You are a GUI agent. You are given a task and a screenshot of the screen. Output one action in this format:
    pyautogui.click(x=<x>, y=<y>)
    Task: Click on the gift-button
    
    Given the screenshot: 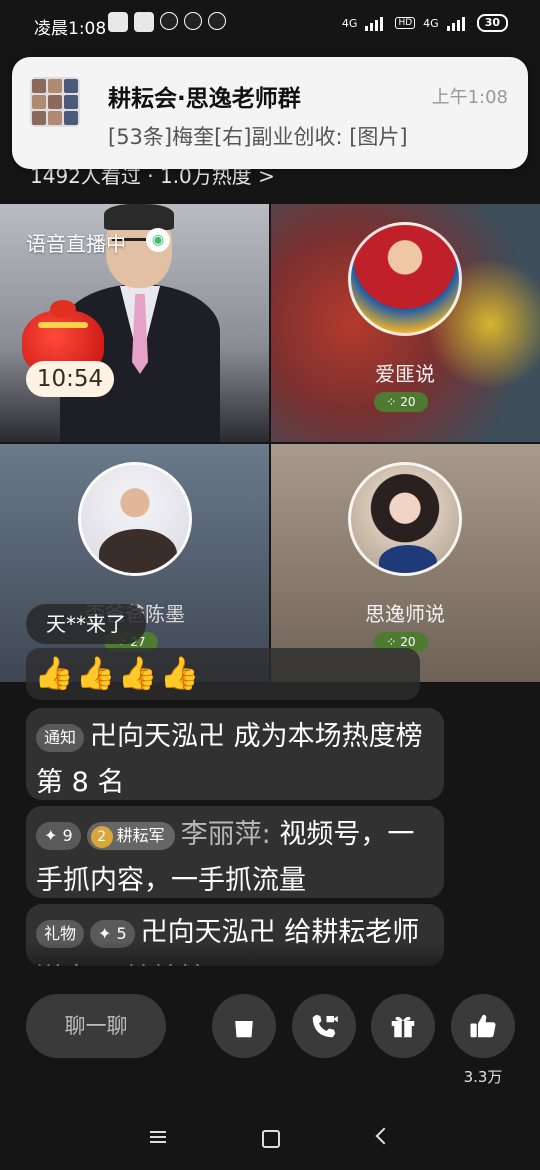 What is the action you would take?
    pyautogui.click(x=403, y=1026)
    